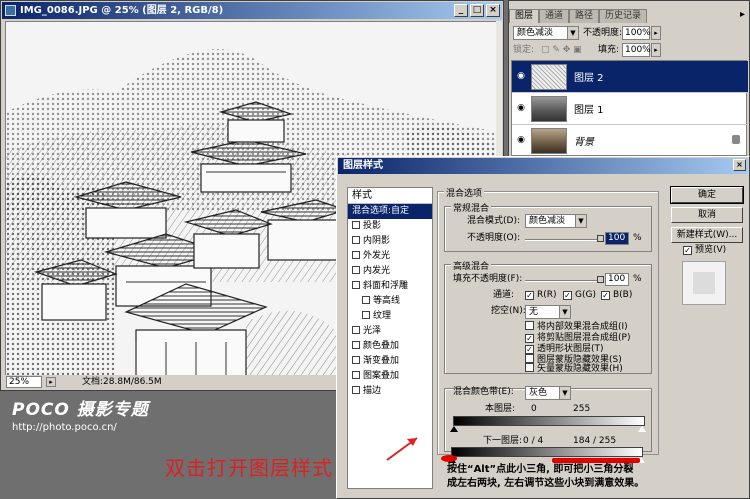 This screenshot has height=499, width=750. What do you see at coordinates (623, 16) in the screenshot?
I see `tab-history: 历史记录` at bounding box center [623, 16].